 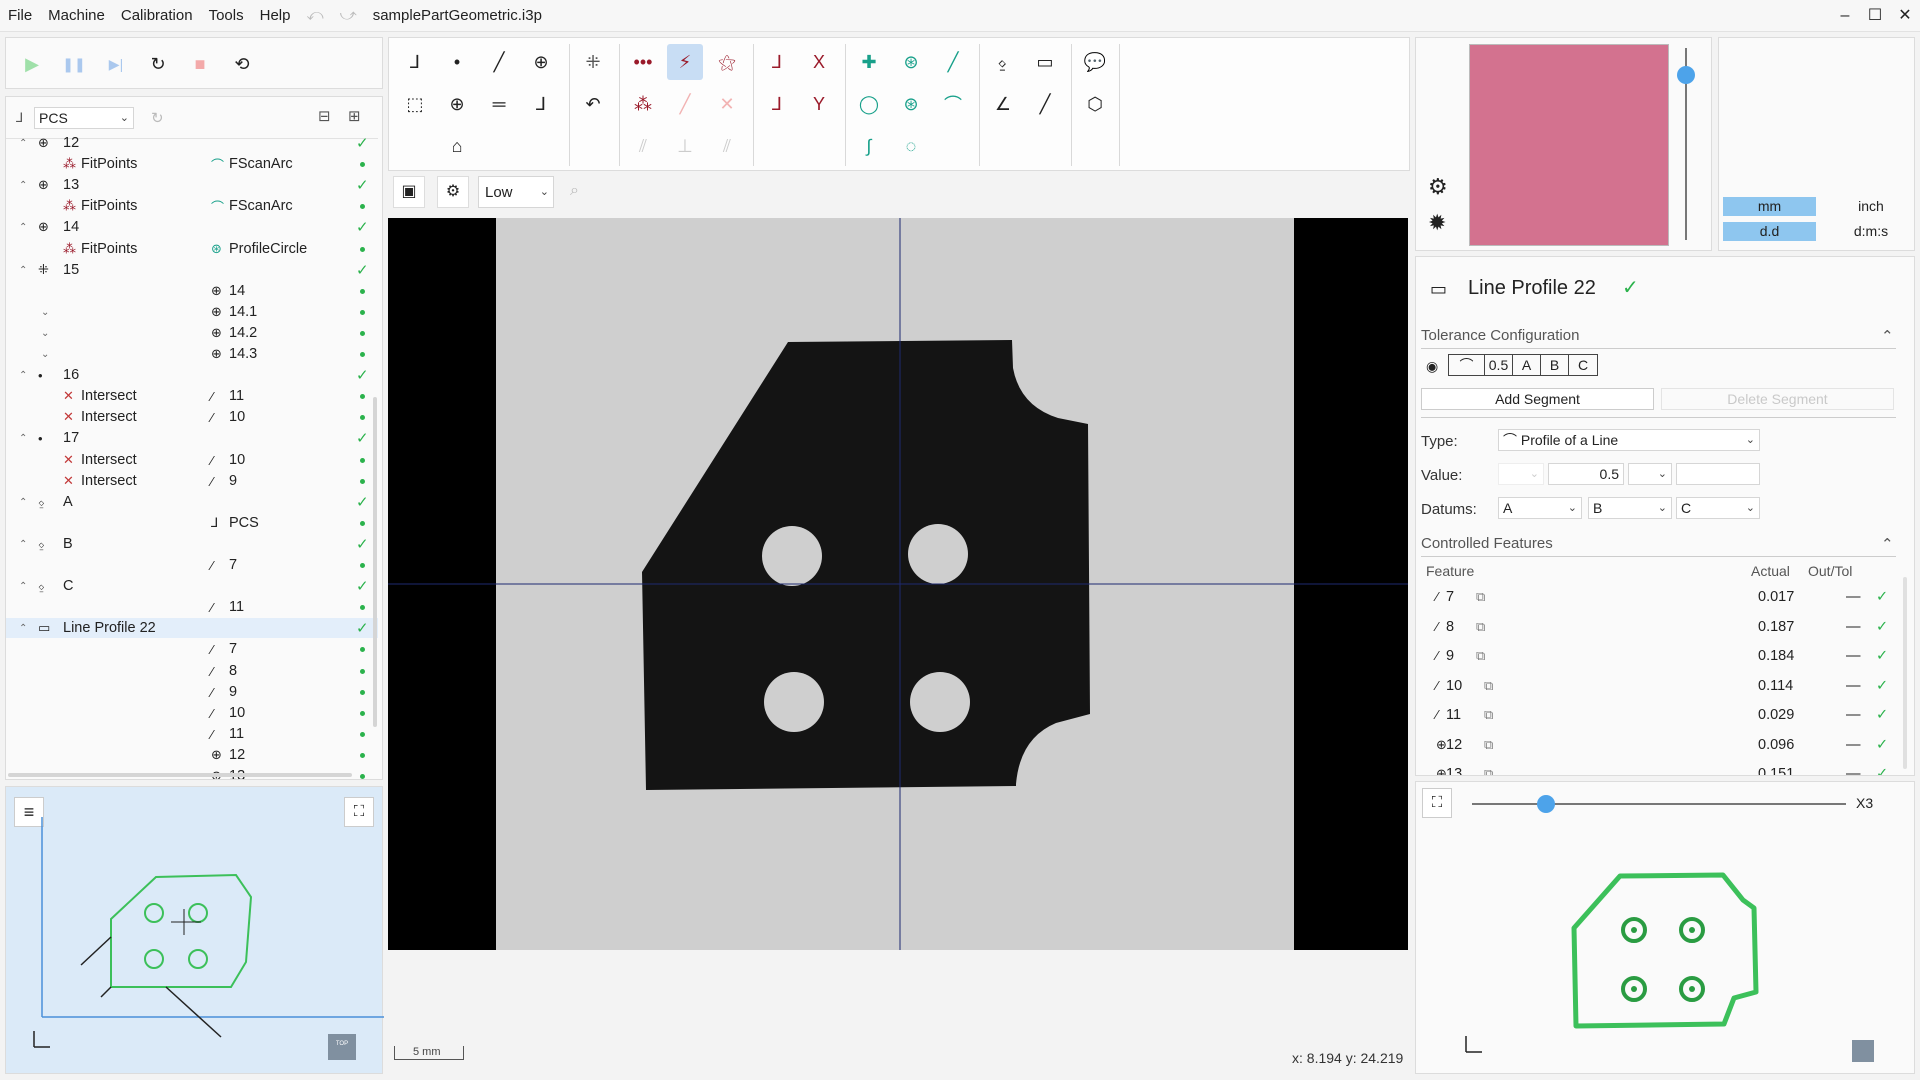 What do you see at coordinates (1650, 474) in the screenshot?
I see `value-unit-select: ⌄` at bounding box center [1650, 474].